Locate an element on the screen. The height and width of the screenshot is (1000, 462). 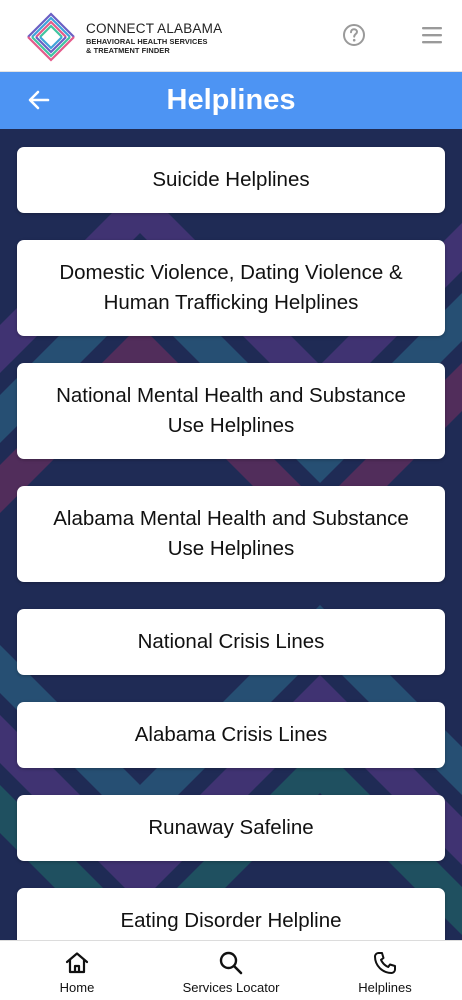
nav-item-helplines: Helplines is located at coordinates (385, 970).